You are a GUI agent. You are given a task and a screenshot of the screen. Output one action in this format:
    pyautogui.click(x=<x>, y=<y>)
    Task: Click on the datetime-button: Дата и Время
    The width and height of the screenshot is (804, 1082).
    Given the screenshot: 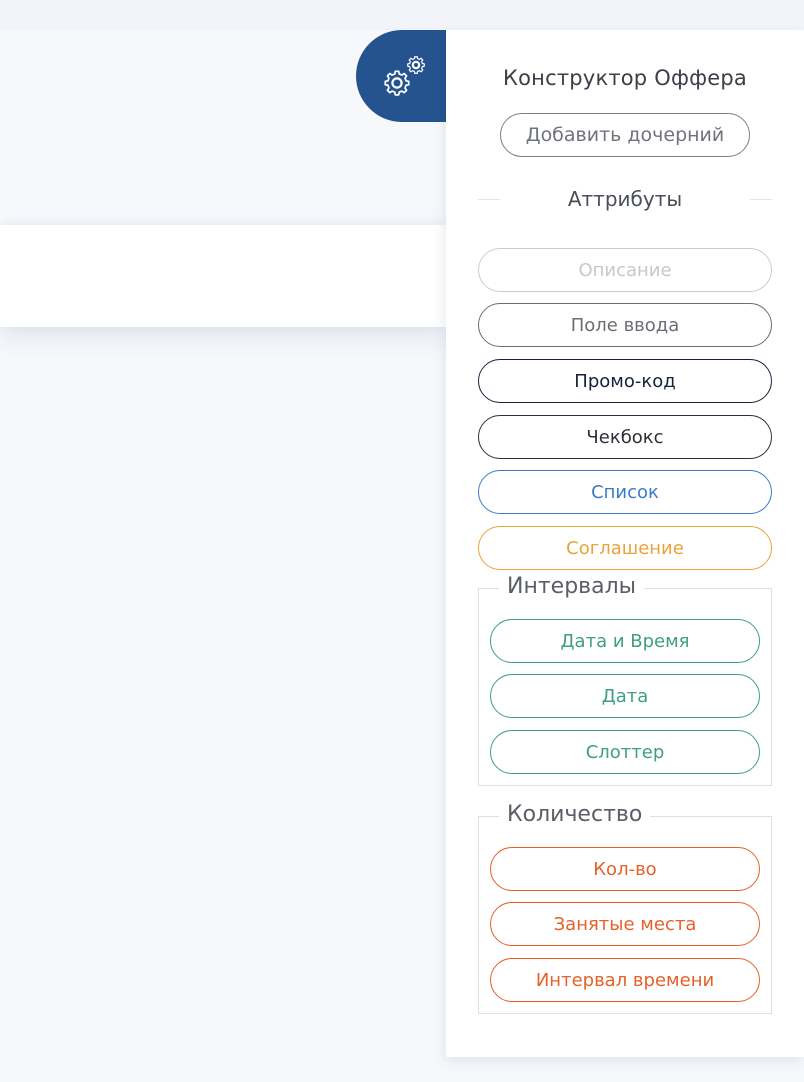 What is the action you would take?
    pyautogui.click(x=625, y=641)
    